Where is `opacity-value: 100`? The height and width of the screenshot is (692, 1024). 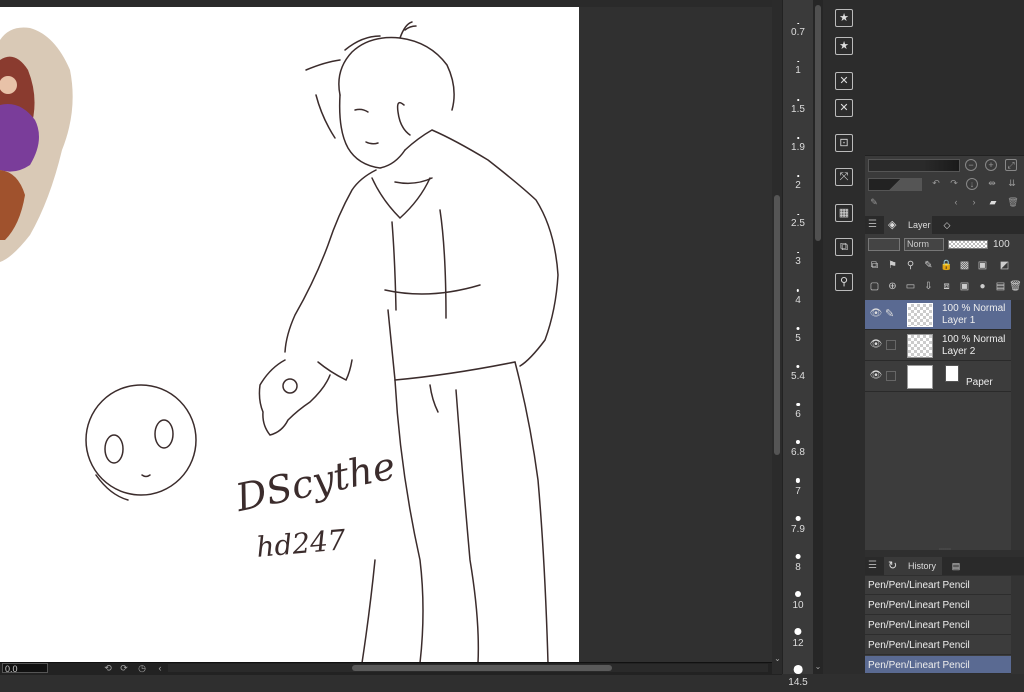
opacity-value: 100 is located at coordinates (1003, 244).